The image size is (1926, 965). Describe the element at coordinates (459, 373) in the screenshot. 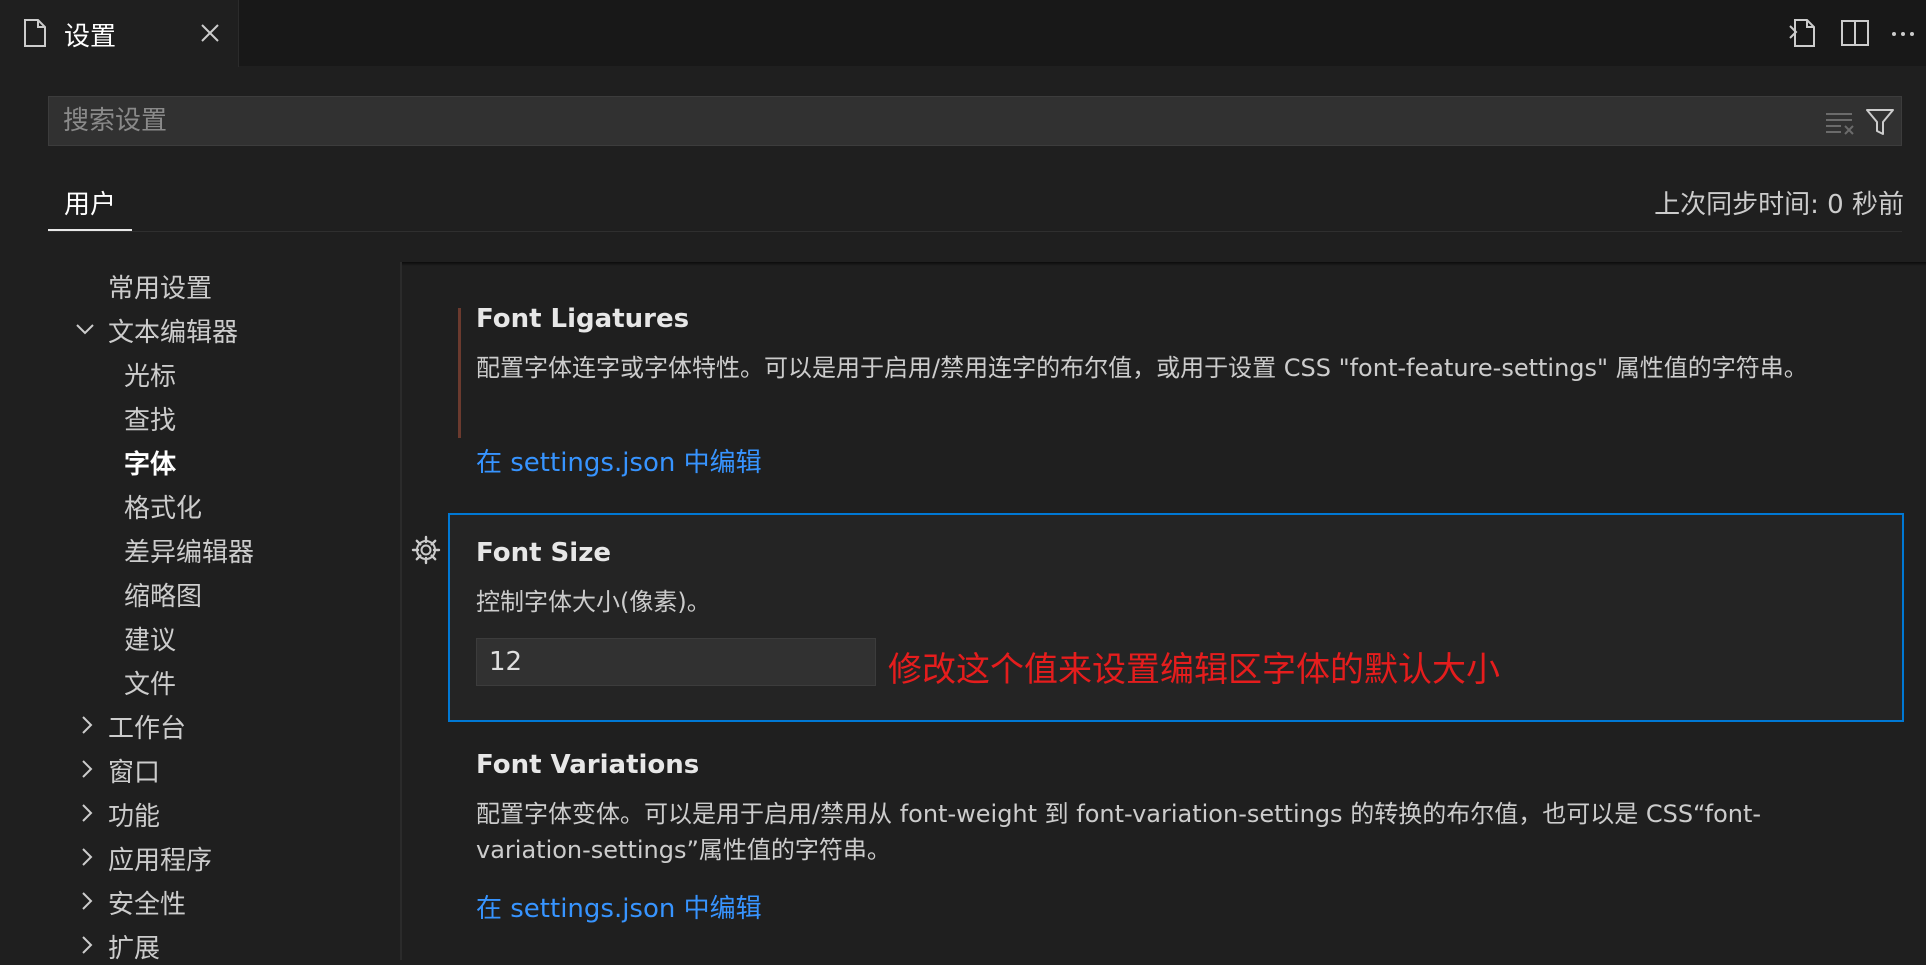

I see `modified-indicator` at that location.